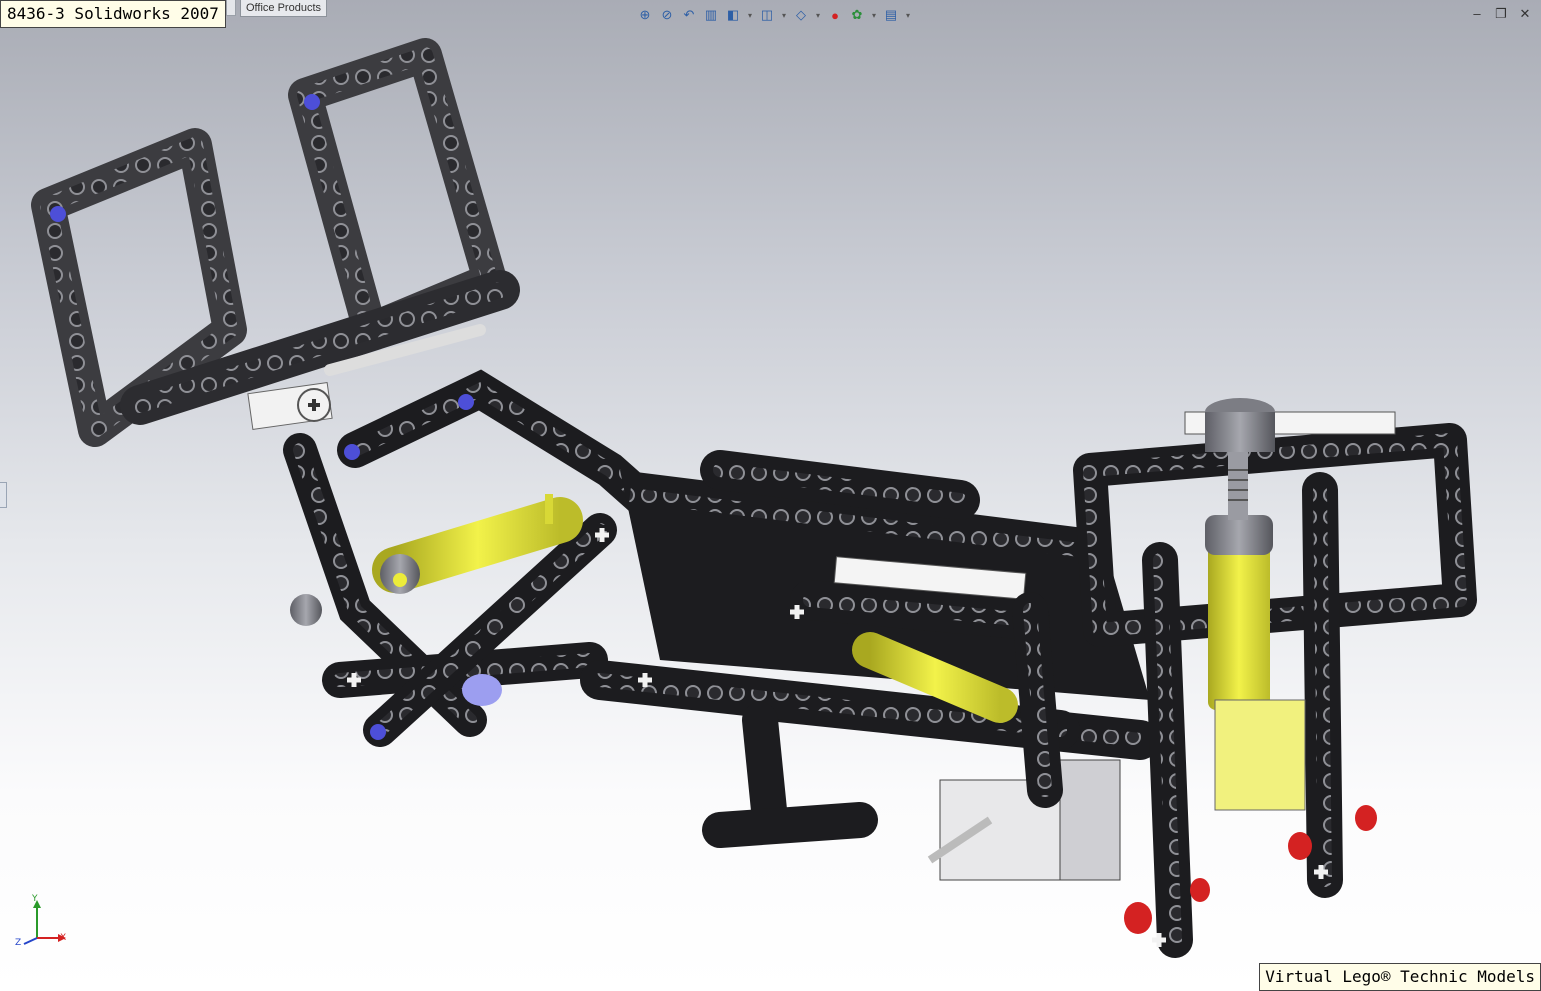 The image size is (1541, 991). What do you see at coordinates (113, 14) in the screenshot?
I see `document-title: 8436-3 Solidworks 2007` at bounding box center [113, 14].